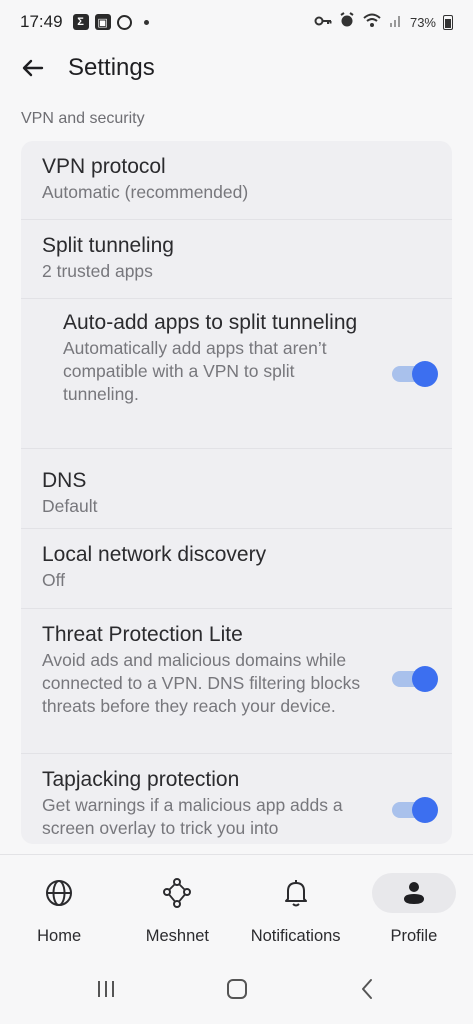  What do you see at coordinates (210, 322) in the screenshot?
I see `setting-title: Auto-add apps to split tunneling` at bounding box center [210, 322].